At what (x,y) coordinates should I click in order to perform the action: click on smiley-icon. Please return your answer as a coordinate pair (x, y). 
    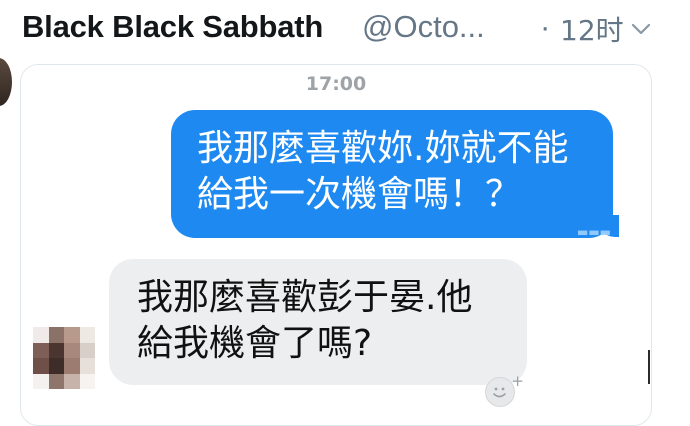
    Looking at the image, I should click on (499, 392).